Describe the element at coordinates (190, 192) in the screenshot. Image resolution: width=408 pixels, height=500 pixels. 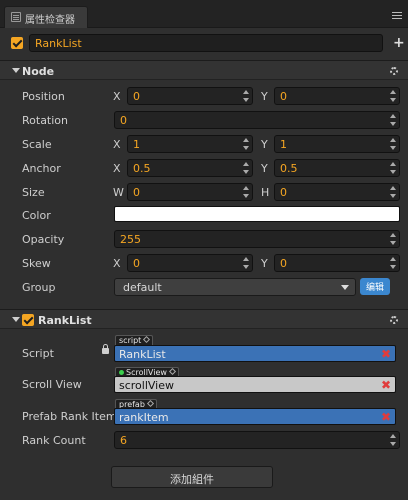
I see `size-w-input: 0` at that location.